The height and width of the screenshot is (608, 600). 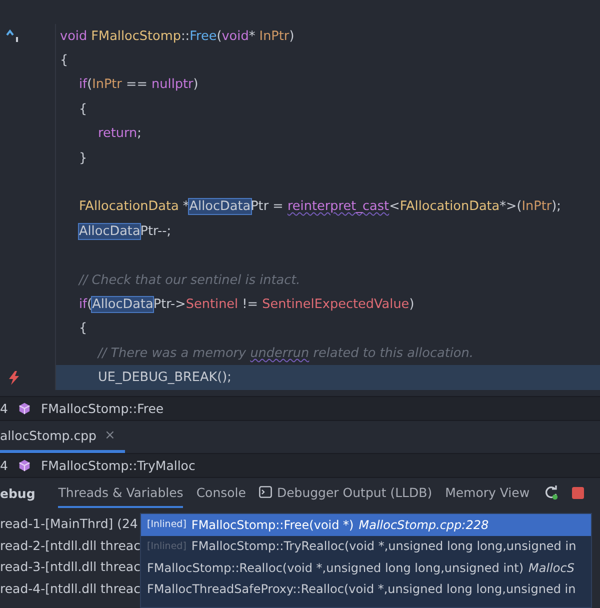 I want to click on code-line: if(AllocDataPtr->Sentinel != SentinelExpectedValue), so click(x=246, y=304).